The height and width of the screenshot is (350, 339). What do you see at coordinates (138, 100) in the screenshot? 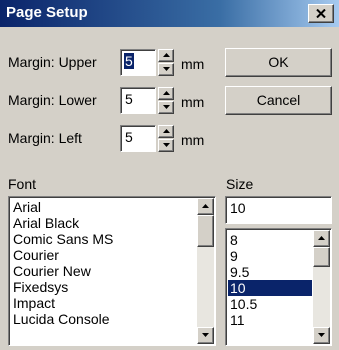
I see `margin-lower-input: 5` at bounding box center [138, 100].